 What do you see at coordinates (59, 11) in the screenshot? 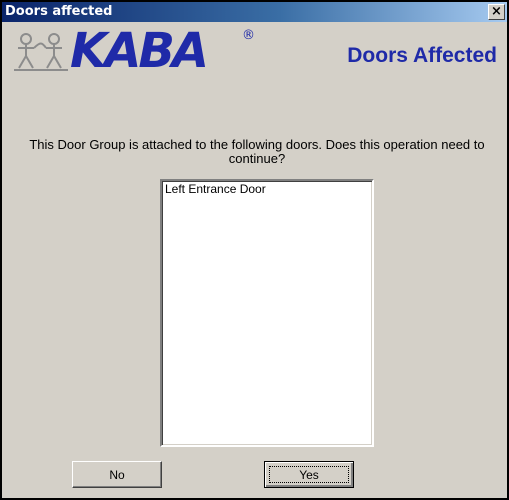
I see `window-title: Doors affected` at bounding box center [59, 11].